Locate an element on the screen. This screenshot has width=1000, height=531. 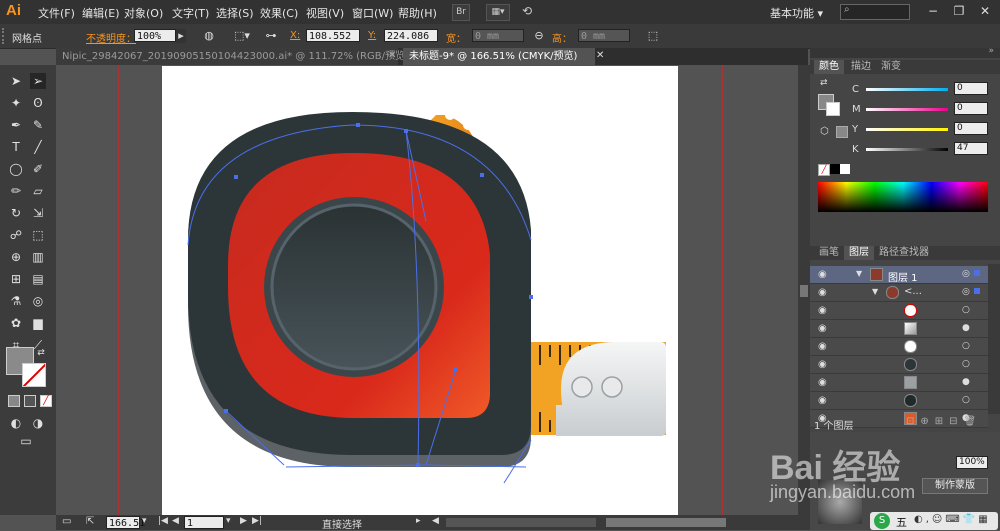
zoom-field: 166.51 is located at coordinates (125, 522).